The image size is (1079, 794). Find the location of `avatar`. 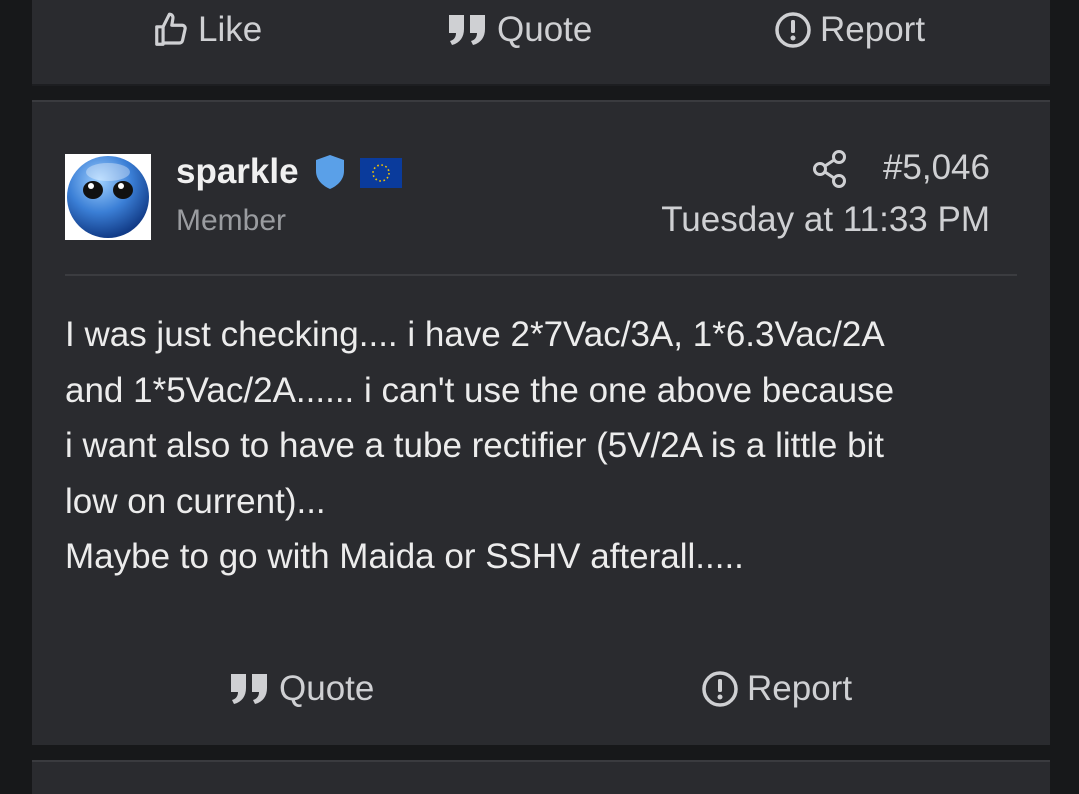

avatar is located at coordinates (108, 197).